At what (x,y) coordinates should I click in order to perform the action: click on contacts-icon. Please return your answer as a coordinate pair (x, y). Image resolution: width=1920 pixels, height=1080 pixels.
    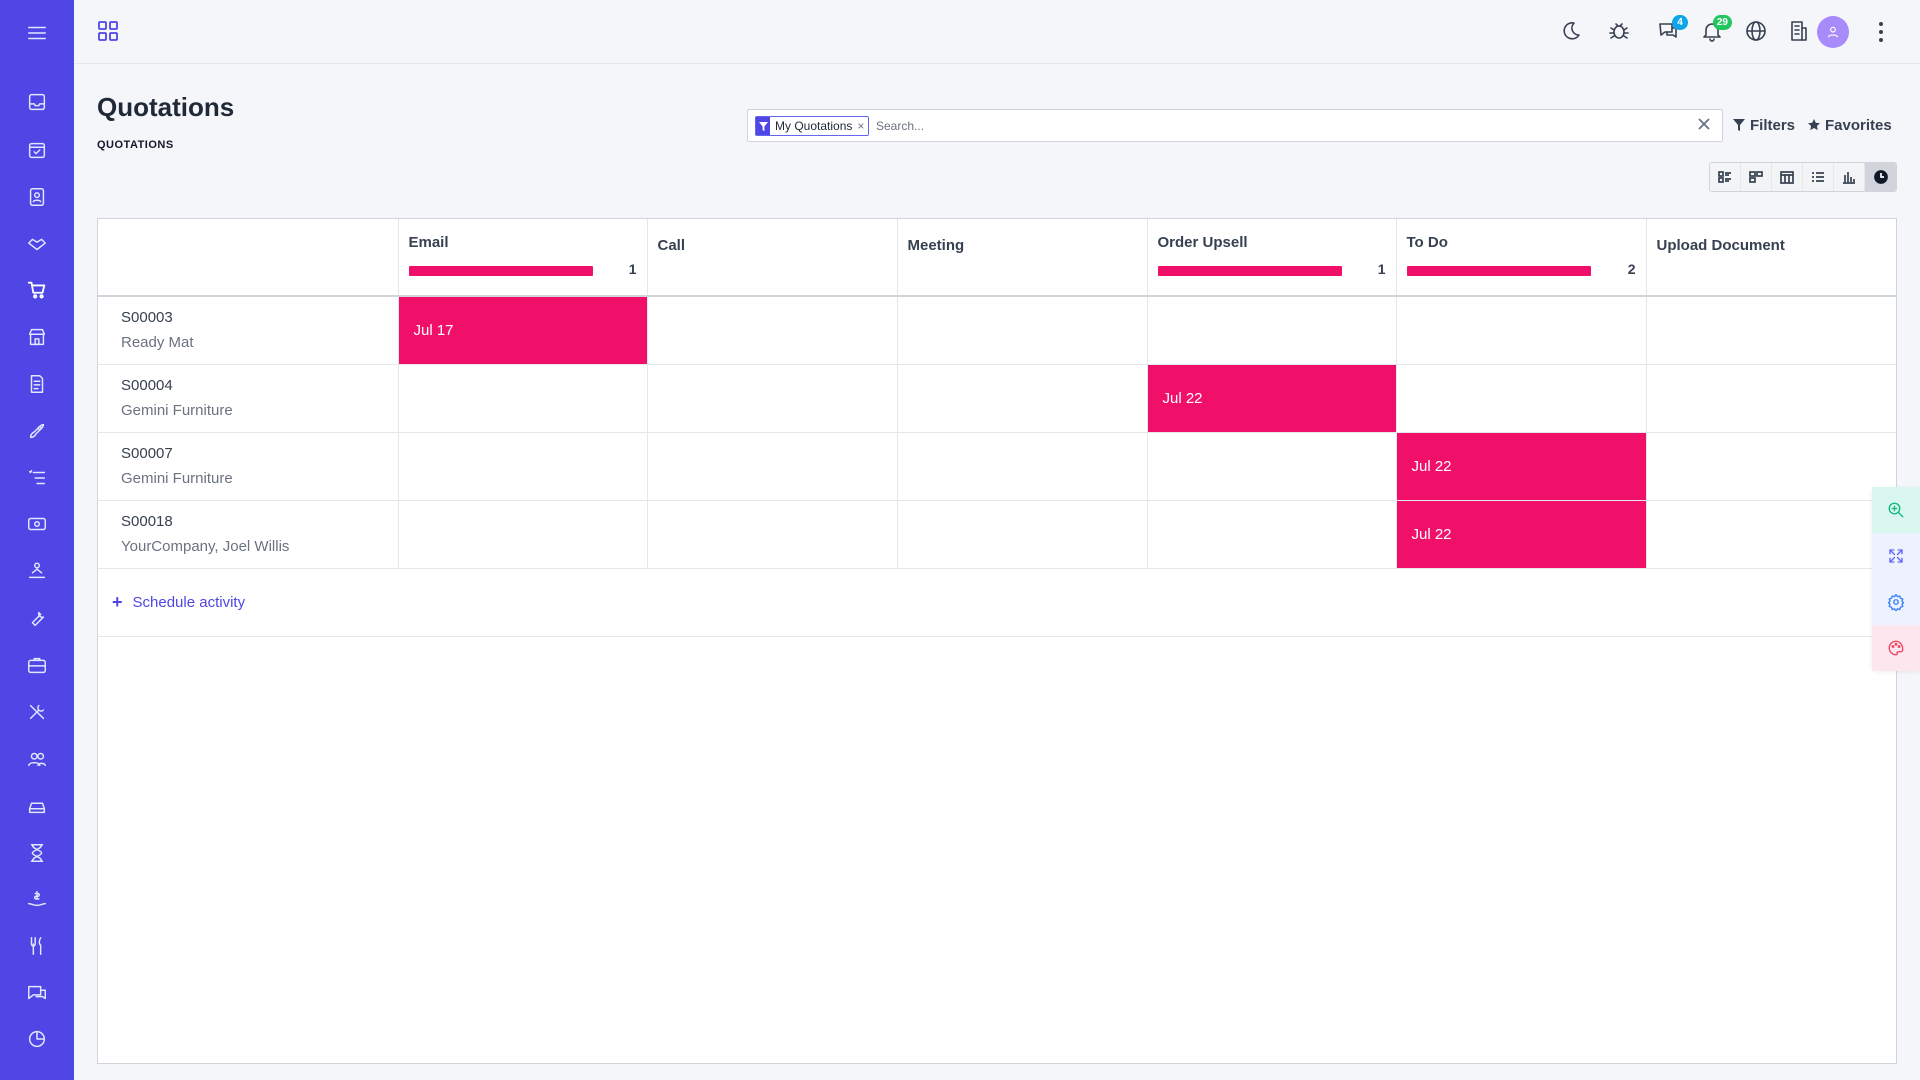
    Looking at the image, I should click on (37, 197).